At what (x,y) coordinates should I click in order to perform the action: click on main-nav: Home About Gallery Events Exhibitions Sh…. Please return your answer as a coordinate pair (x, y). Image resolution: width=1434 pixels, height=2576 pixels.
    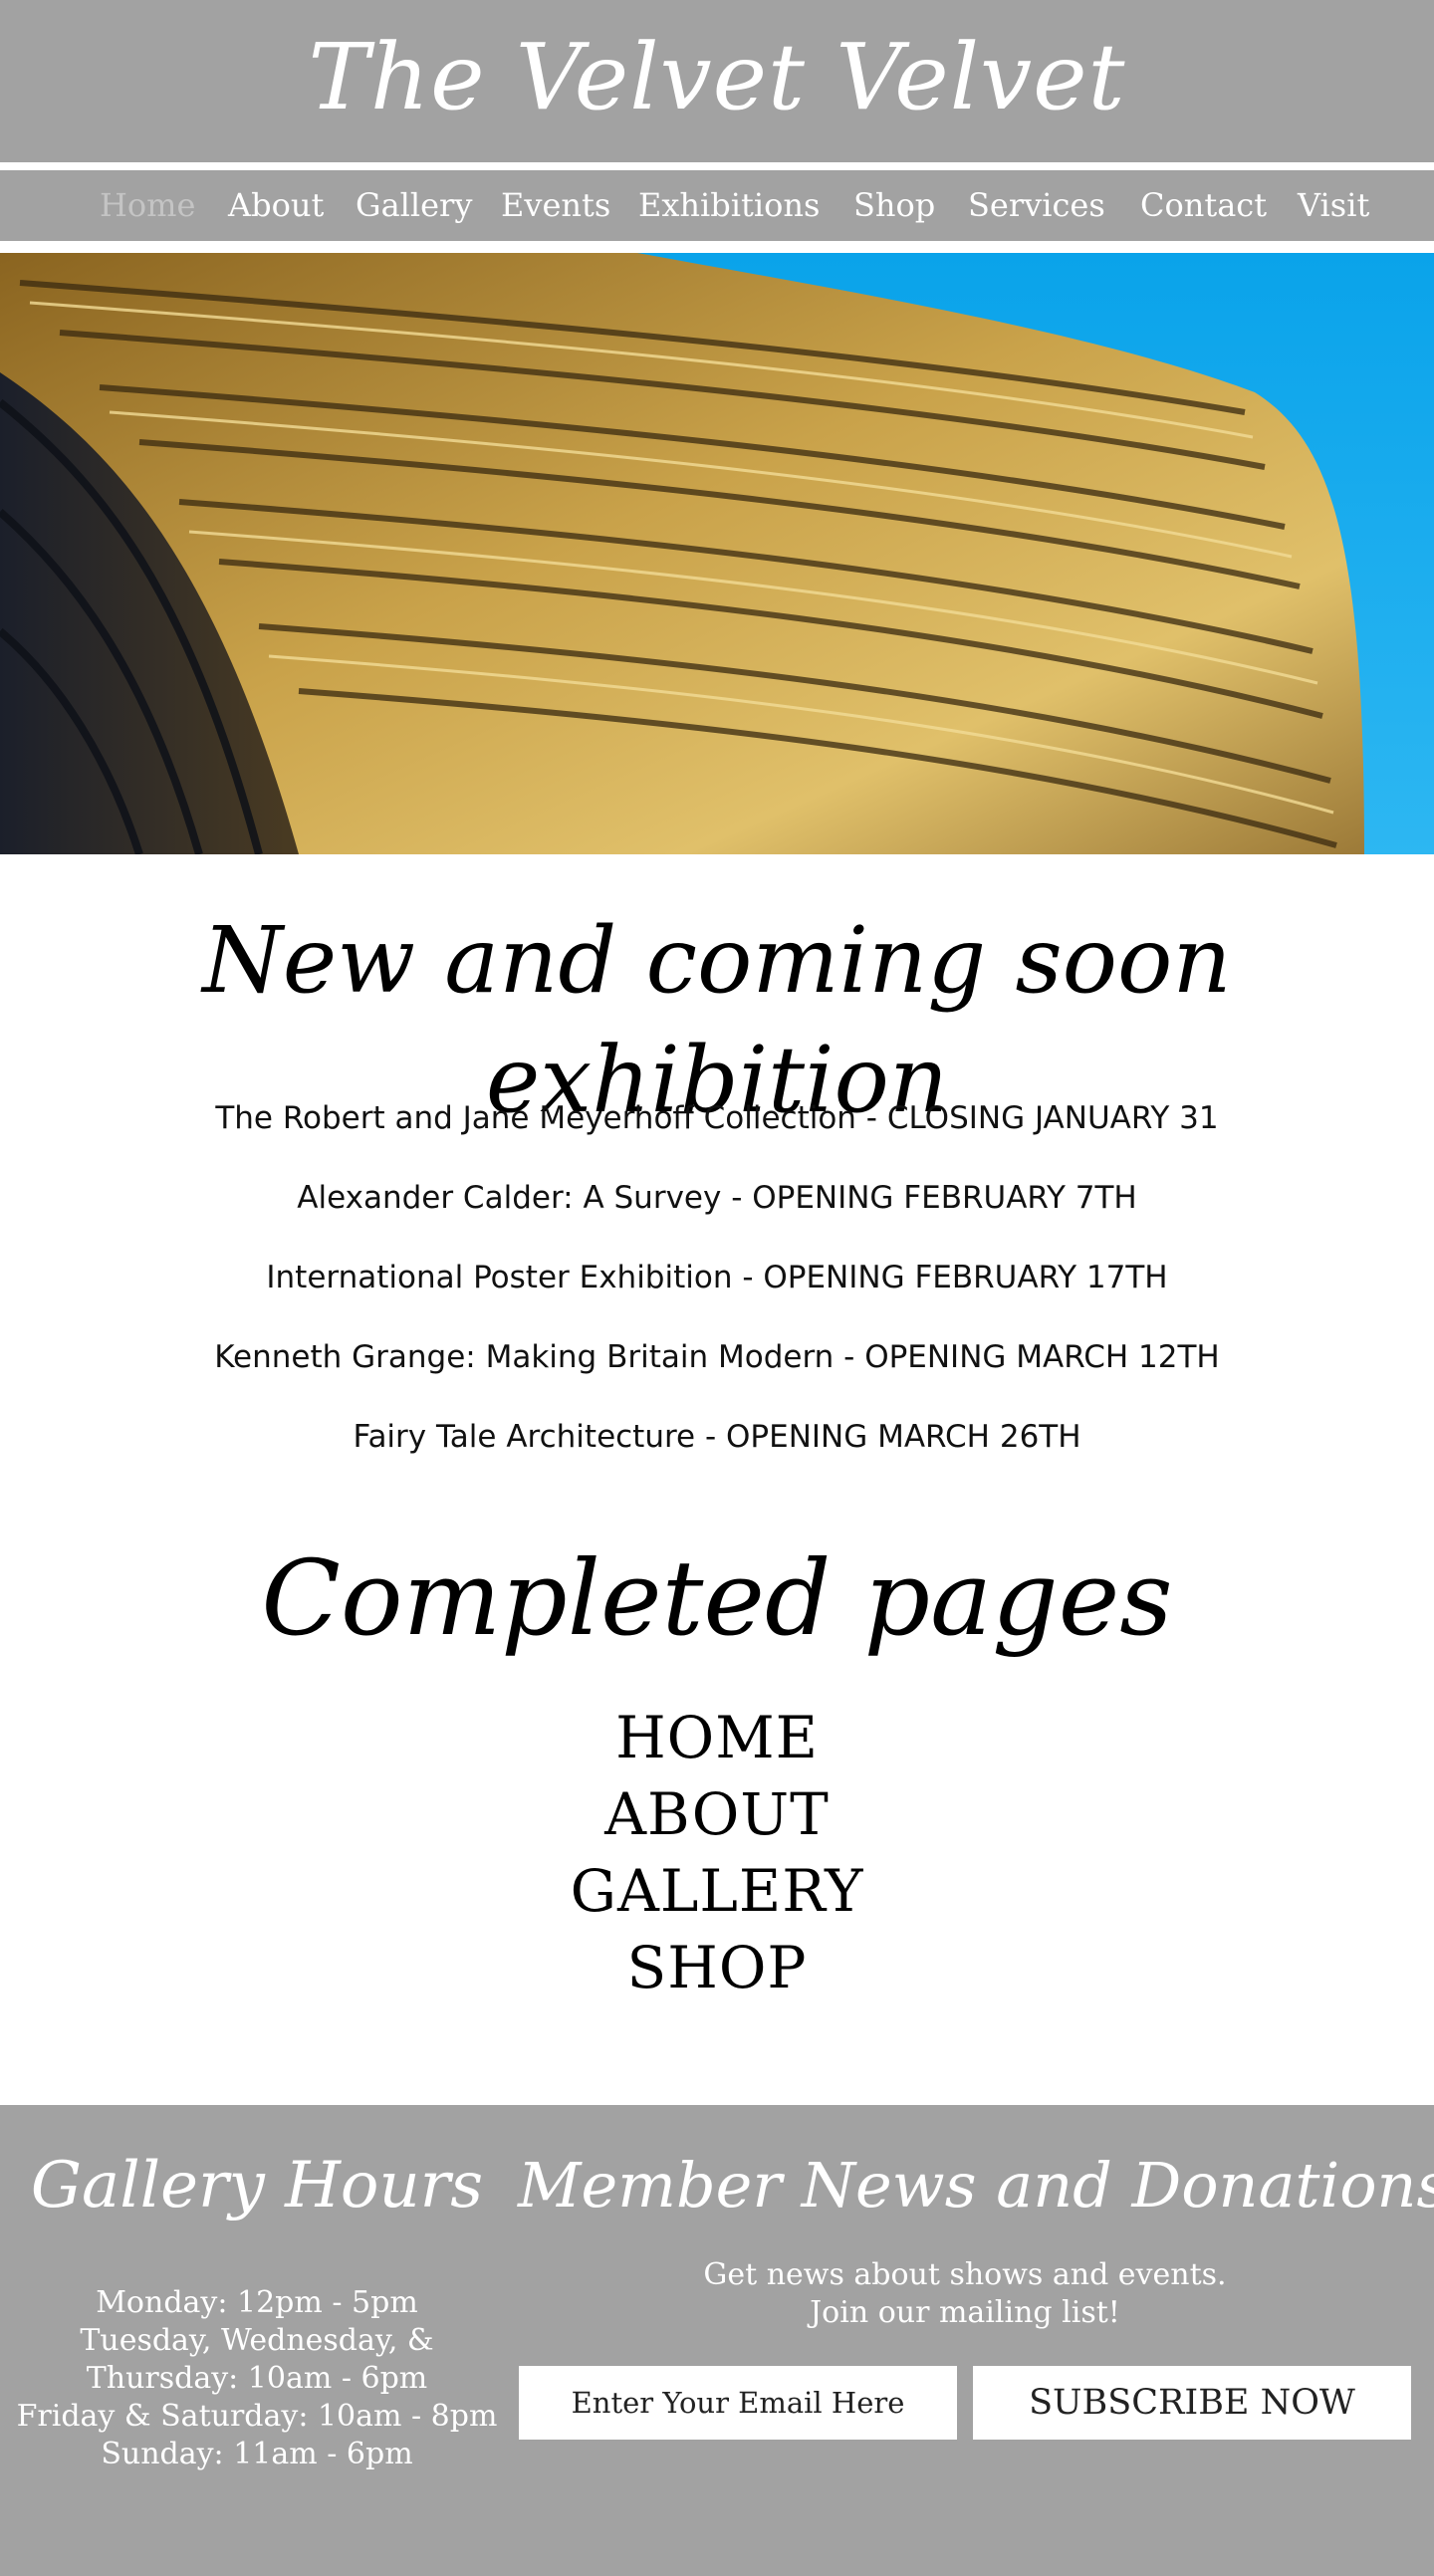
    Looking at the image, I should click on (717, 205).